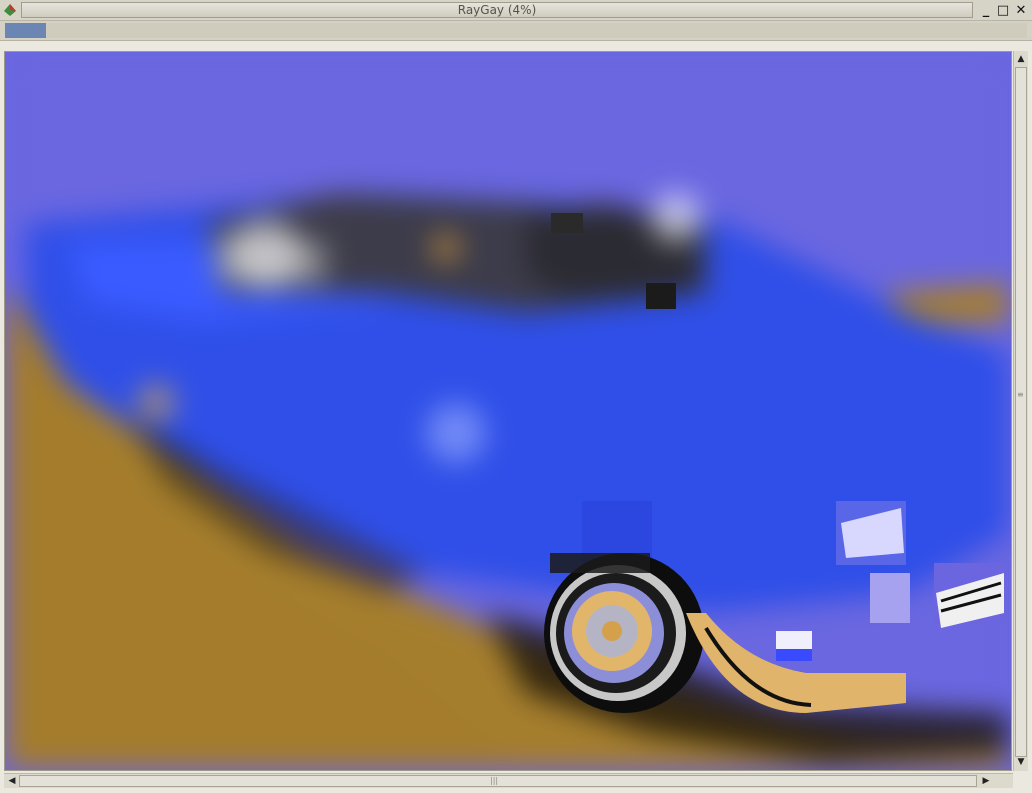 The height and width of the screenshot is (793, 1032). Describe the element at coordinates (986, 781) in the screenshot. I see `scroll-right-icon: ▶` at that location.